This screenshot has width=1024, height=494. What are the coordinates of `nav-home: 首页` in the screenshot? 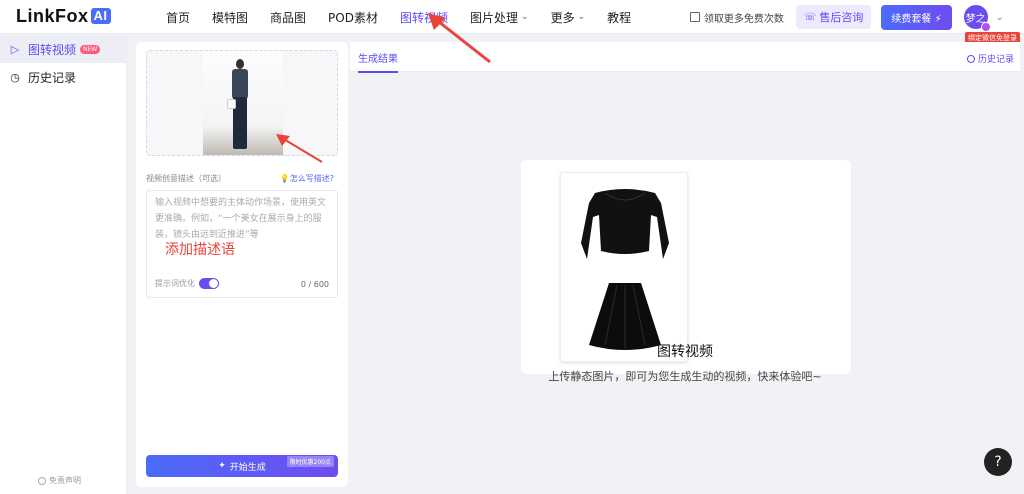 It's located at (178, 17).